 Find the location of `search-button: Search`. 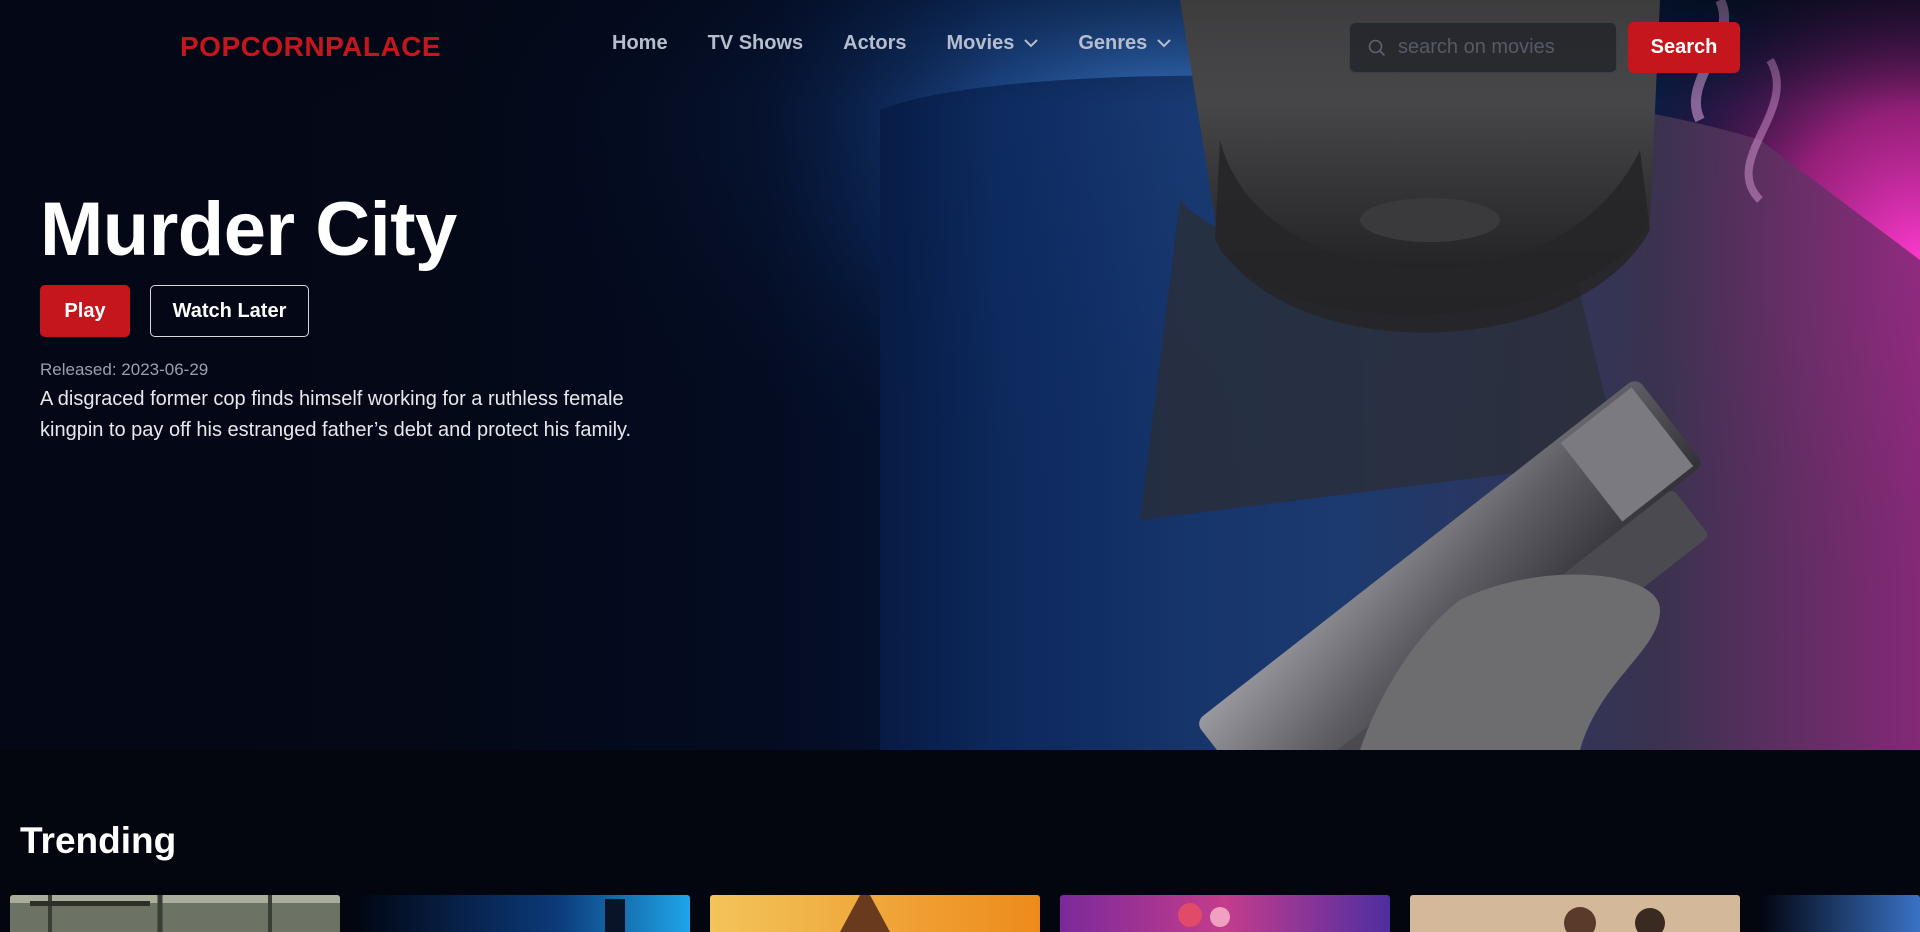

search-button: Search is located at coordinates (1684, 47).